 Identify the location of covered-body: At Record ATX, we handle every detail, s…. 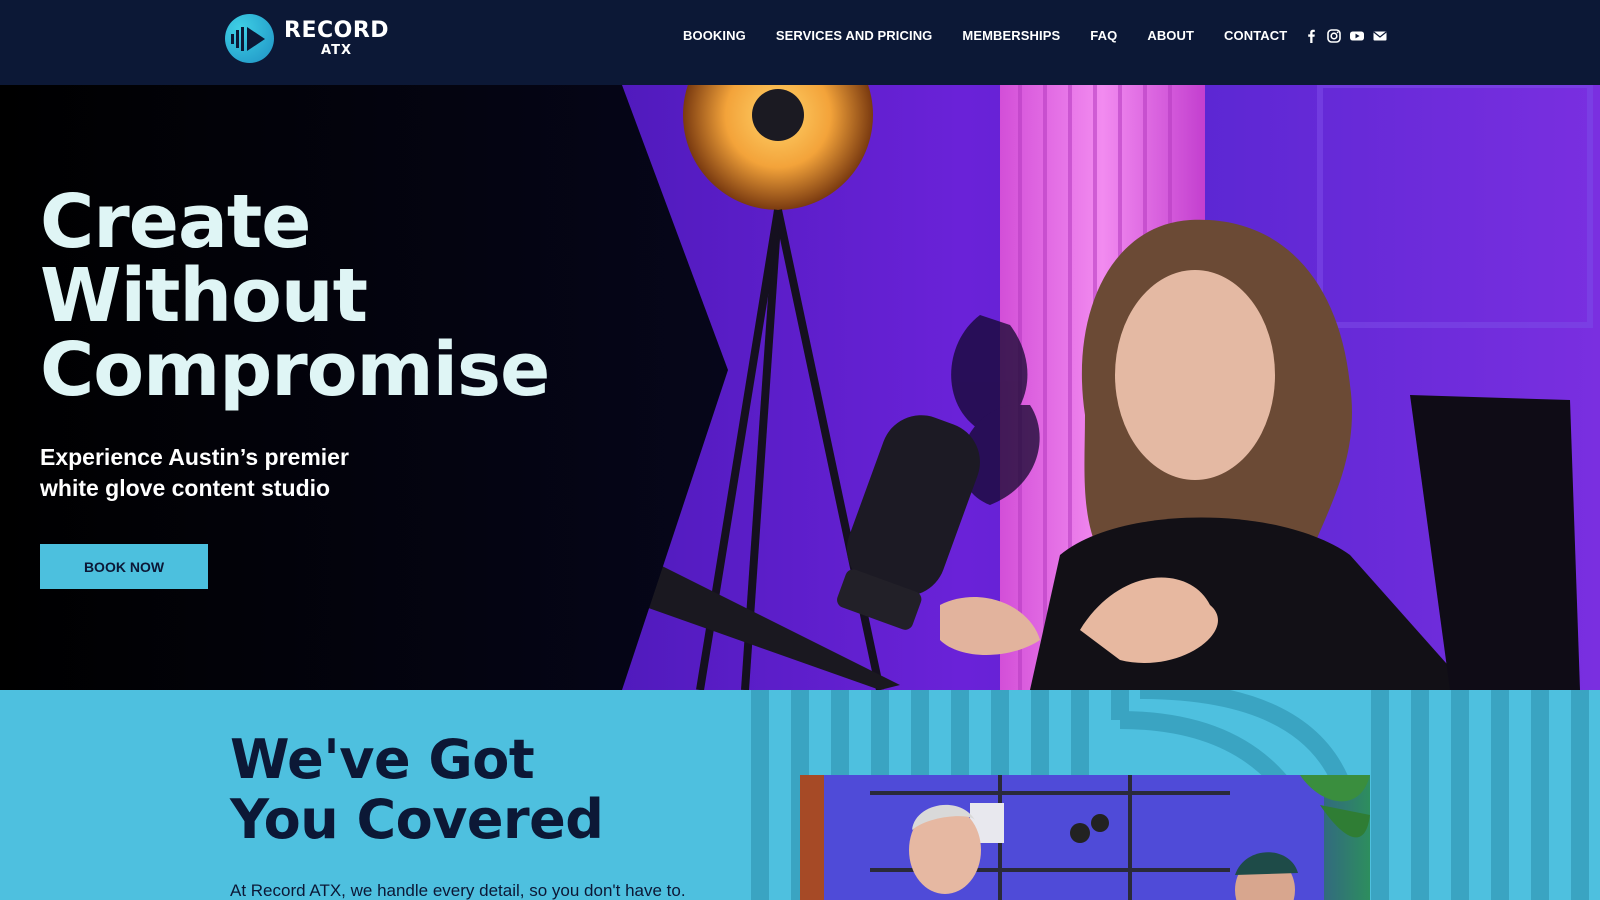
(458, 890).